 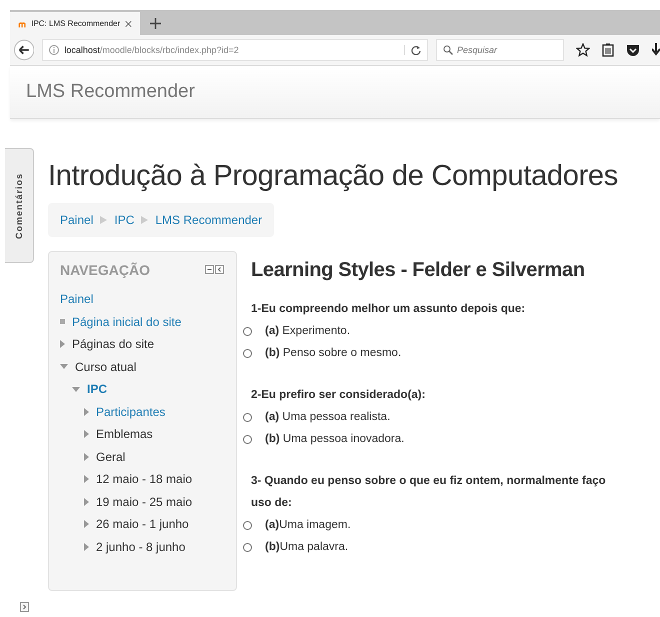 I want to click on download-icon, so click(x=656, y=50).